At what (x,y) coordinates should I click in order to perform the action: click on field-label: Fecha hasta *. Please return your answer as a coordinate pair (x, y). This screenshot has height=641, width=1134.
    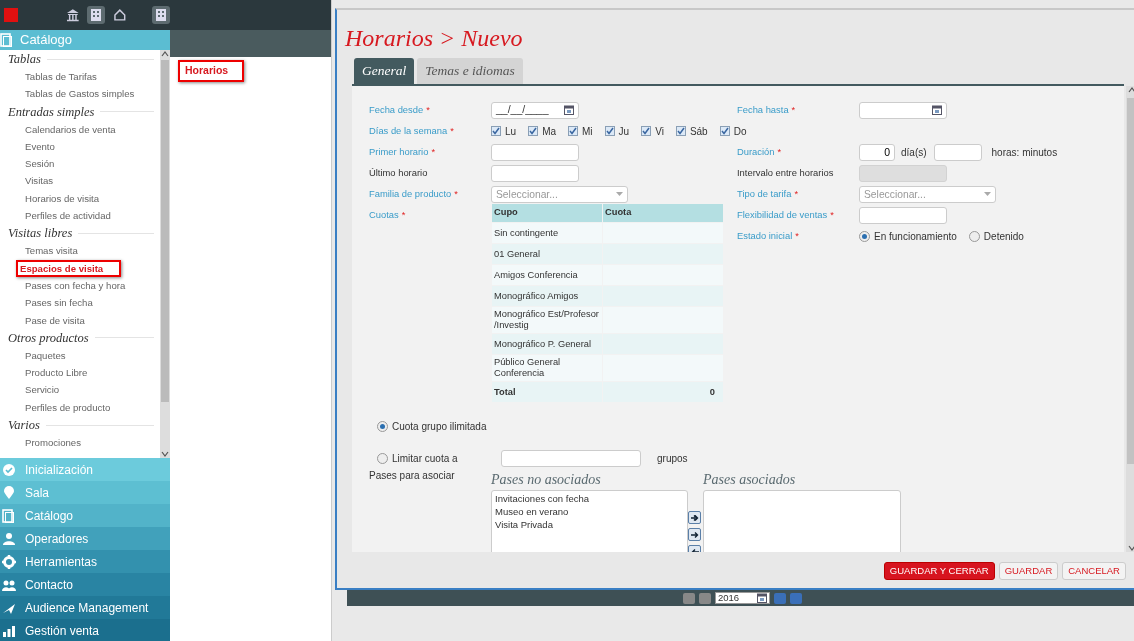
    Looking at the image, I should click on (767, 110).